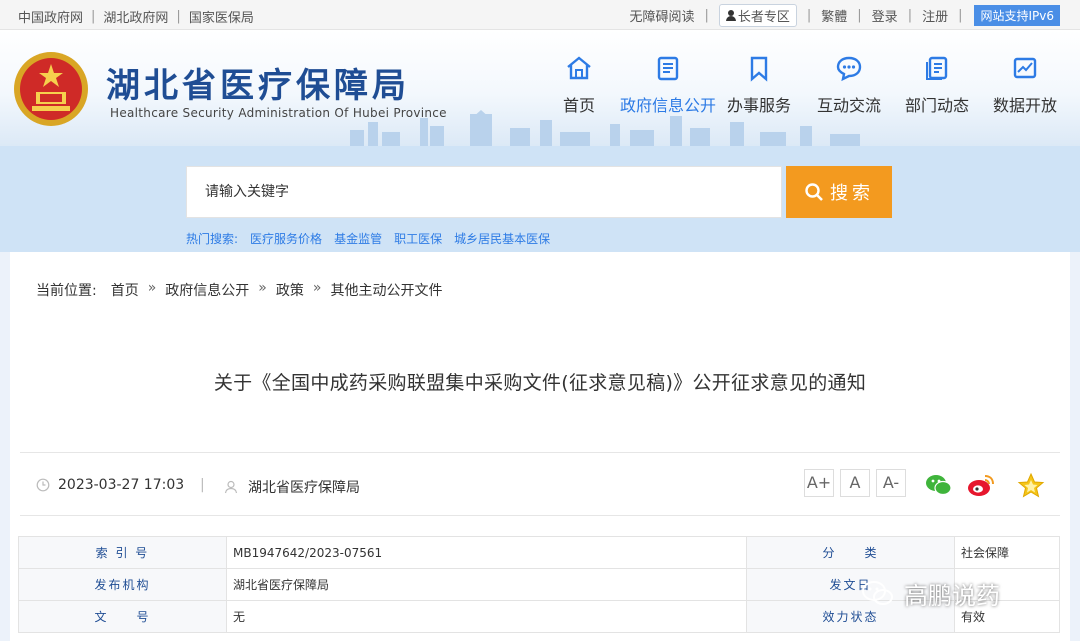 Image resolution: width=1080 pixels, height=641 pixels. What do you see at coordinates (667, 105) in the screenshot?
I see `nav-gov-info-label: 政府信息公开` at bounding box center [667, 105].